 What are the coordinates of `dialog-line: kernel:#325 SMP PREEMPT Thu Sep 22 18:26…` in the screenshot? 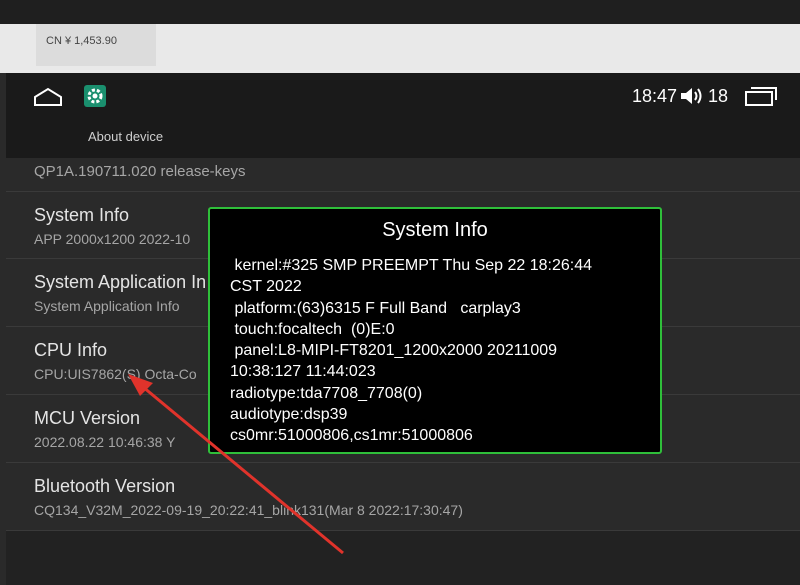 It's located at (411, 265).